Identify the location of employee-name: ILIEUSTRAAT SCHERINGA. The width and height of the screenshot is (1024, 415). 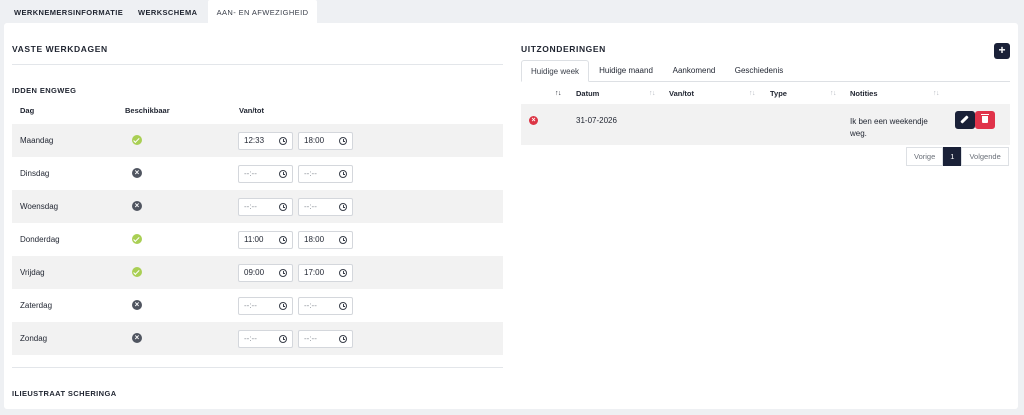
(64, 393).